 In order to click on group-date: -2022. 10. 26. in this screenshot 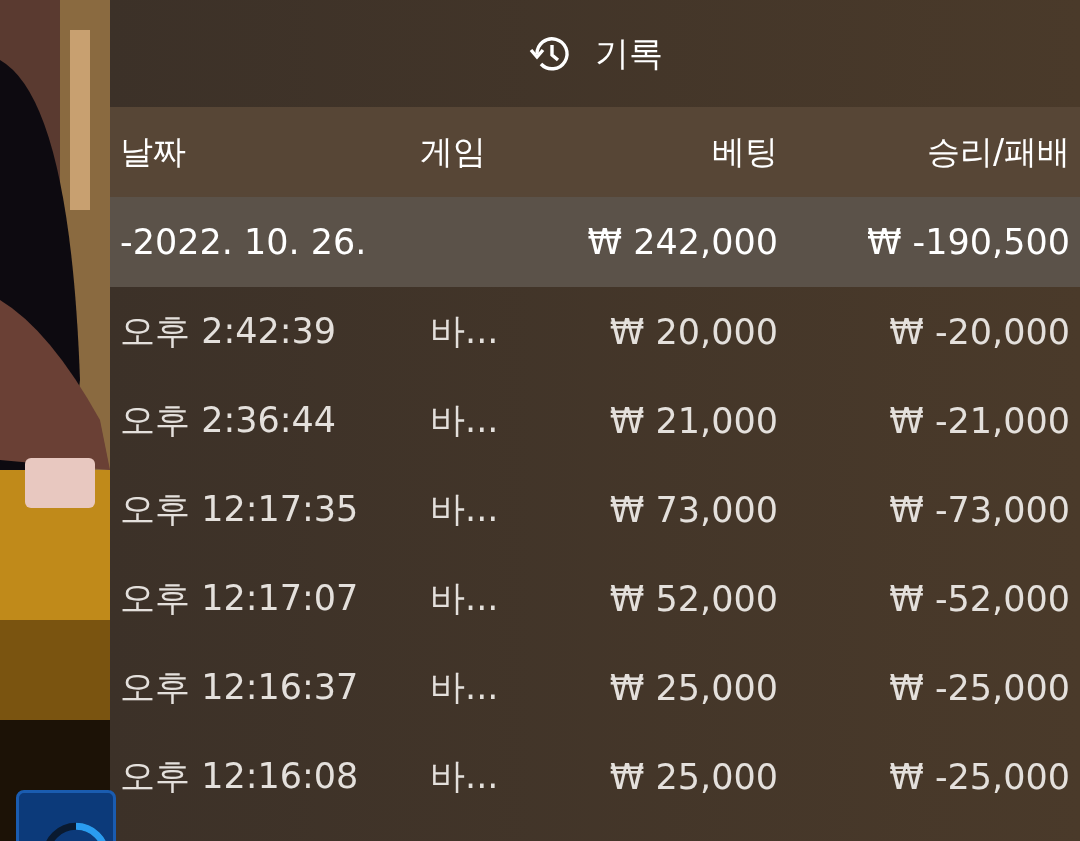, I will do `click(244, 242)`.